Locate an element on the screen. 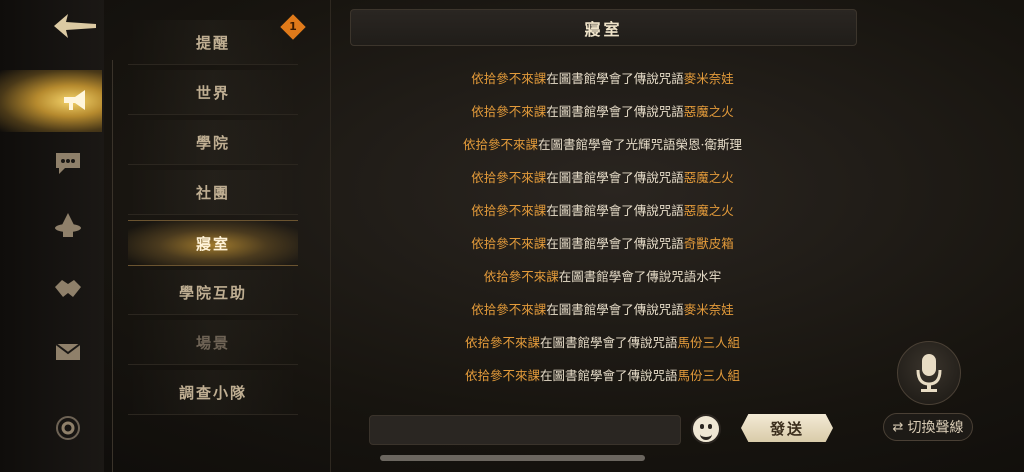 Image resolution: width=1024 pixels, height=472 pixels. message-item: 依拾參不來課在圖書館學會了傳說咒語奇獸皮箱 is located at coordinates (602, 243).